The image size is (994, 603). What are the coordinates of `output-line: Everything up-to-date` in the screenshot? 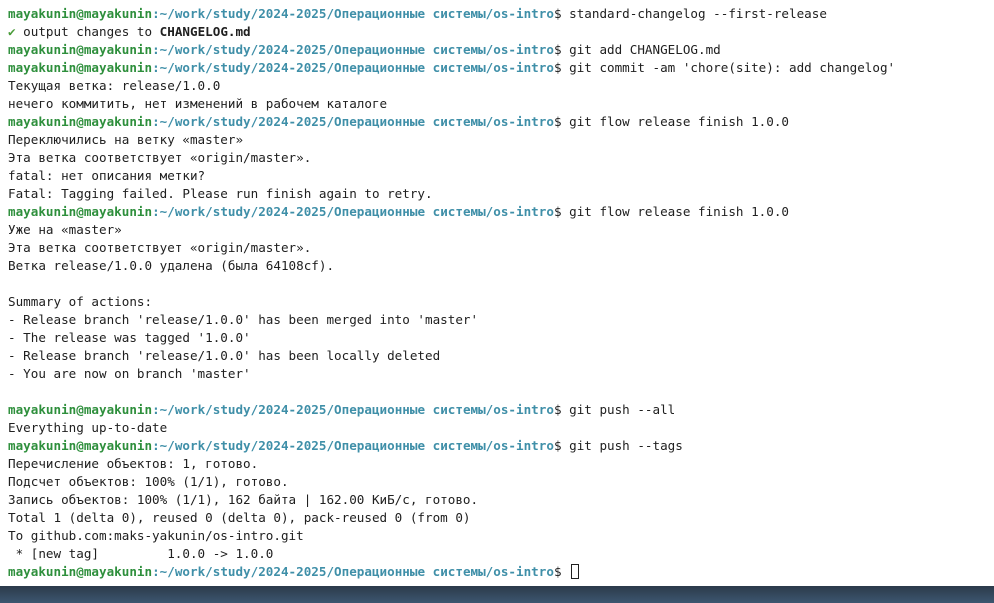 It's located at (88, 427).